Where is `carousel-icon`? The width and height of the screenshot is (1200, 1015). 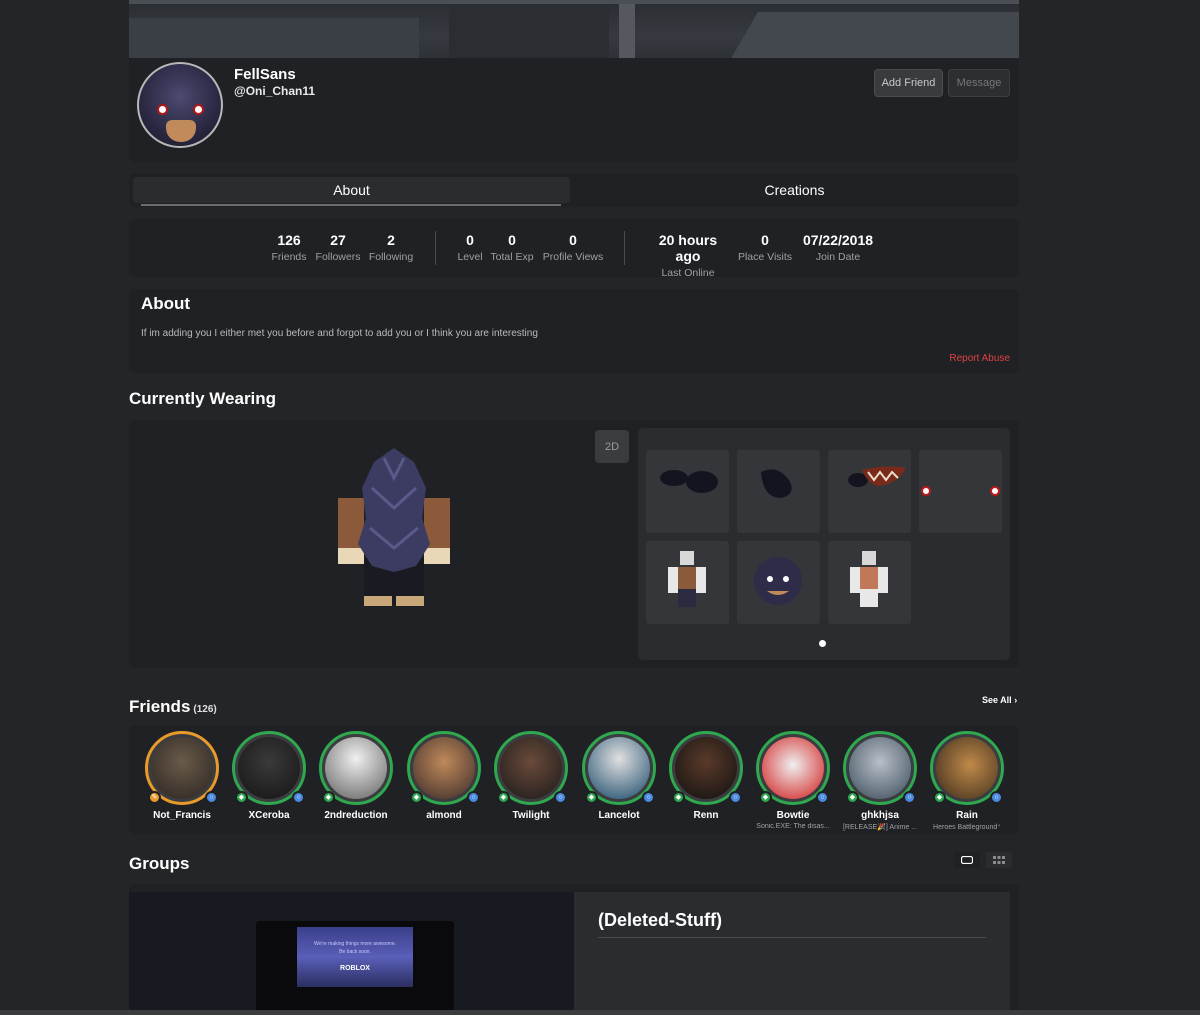
carousel-icon is located at coordinates (967, 860).